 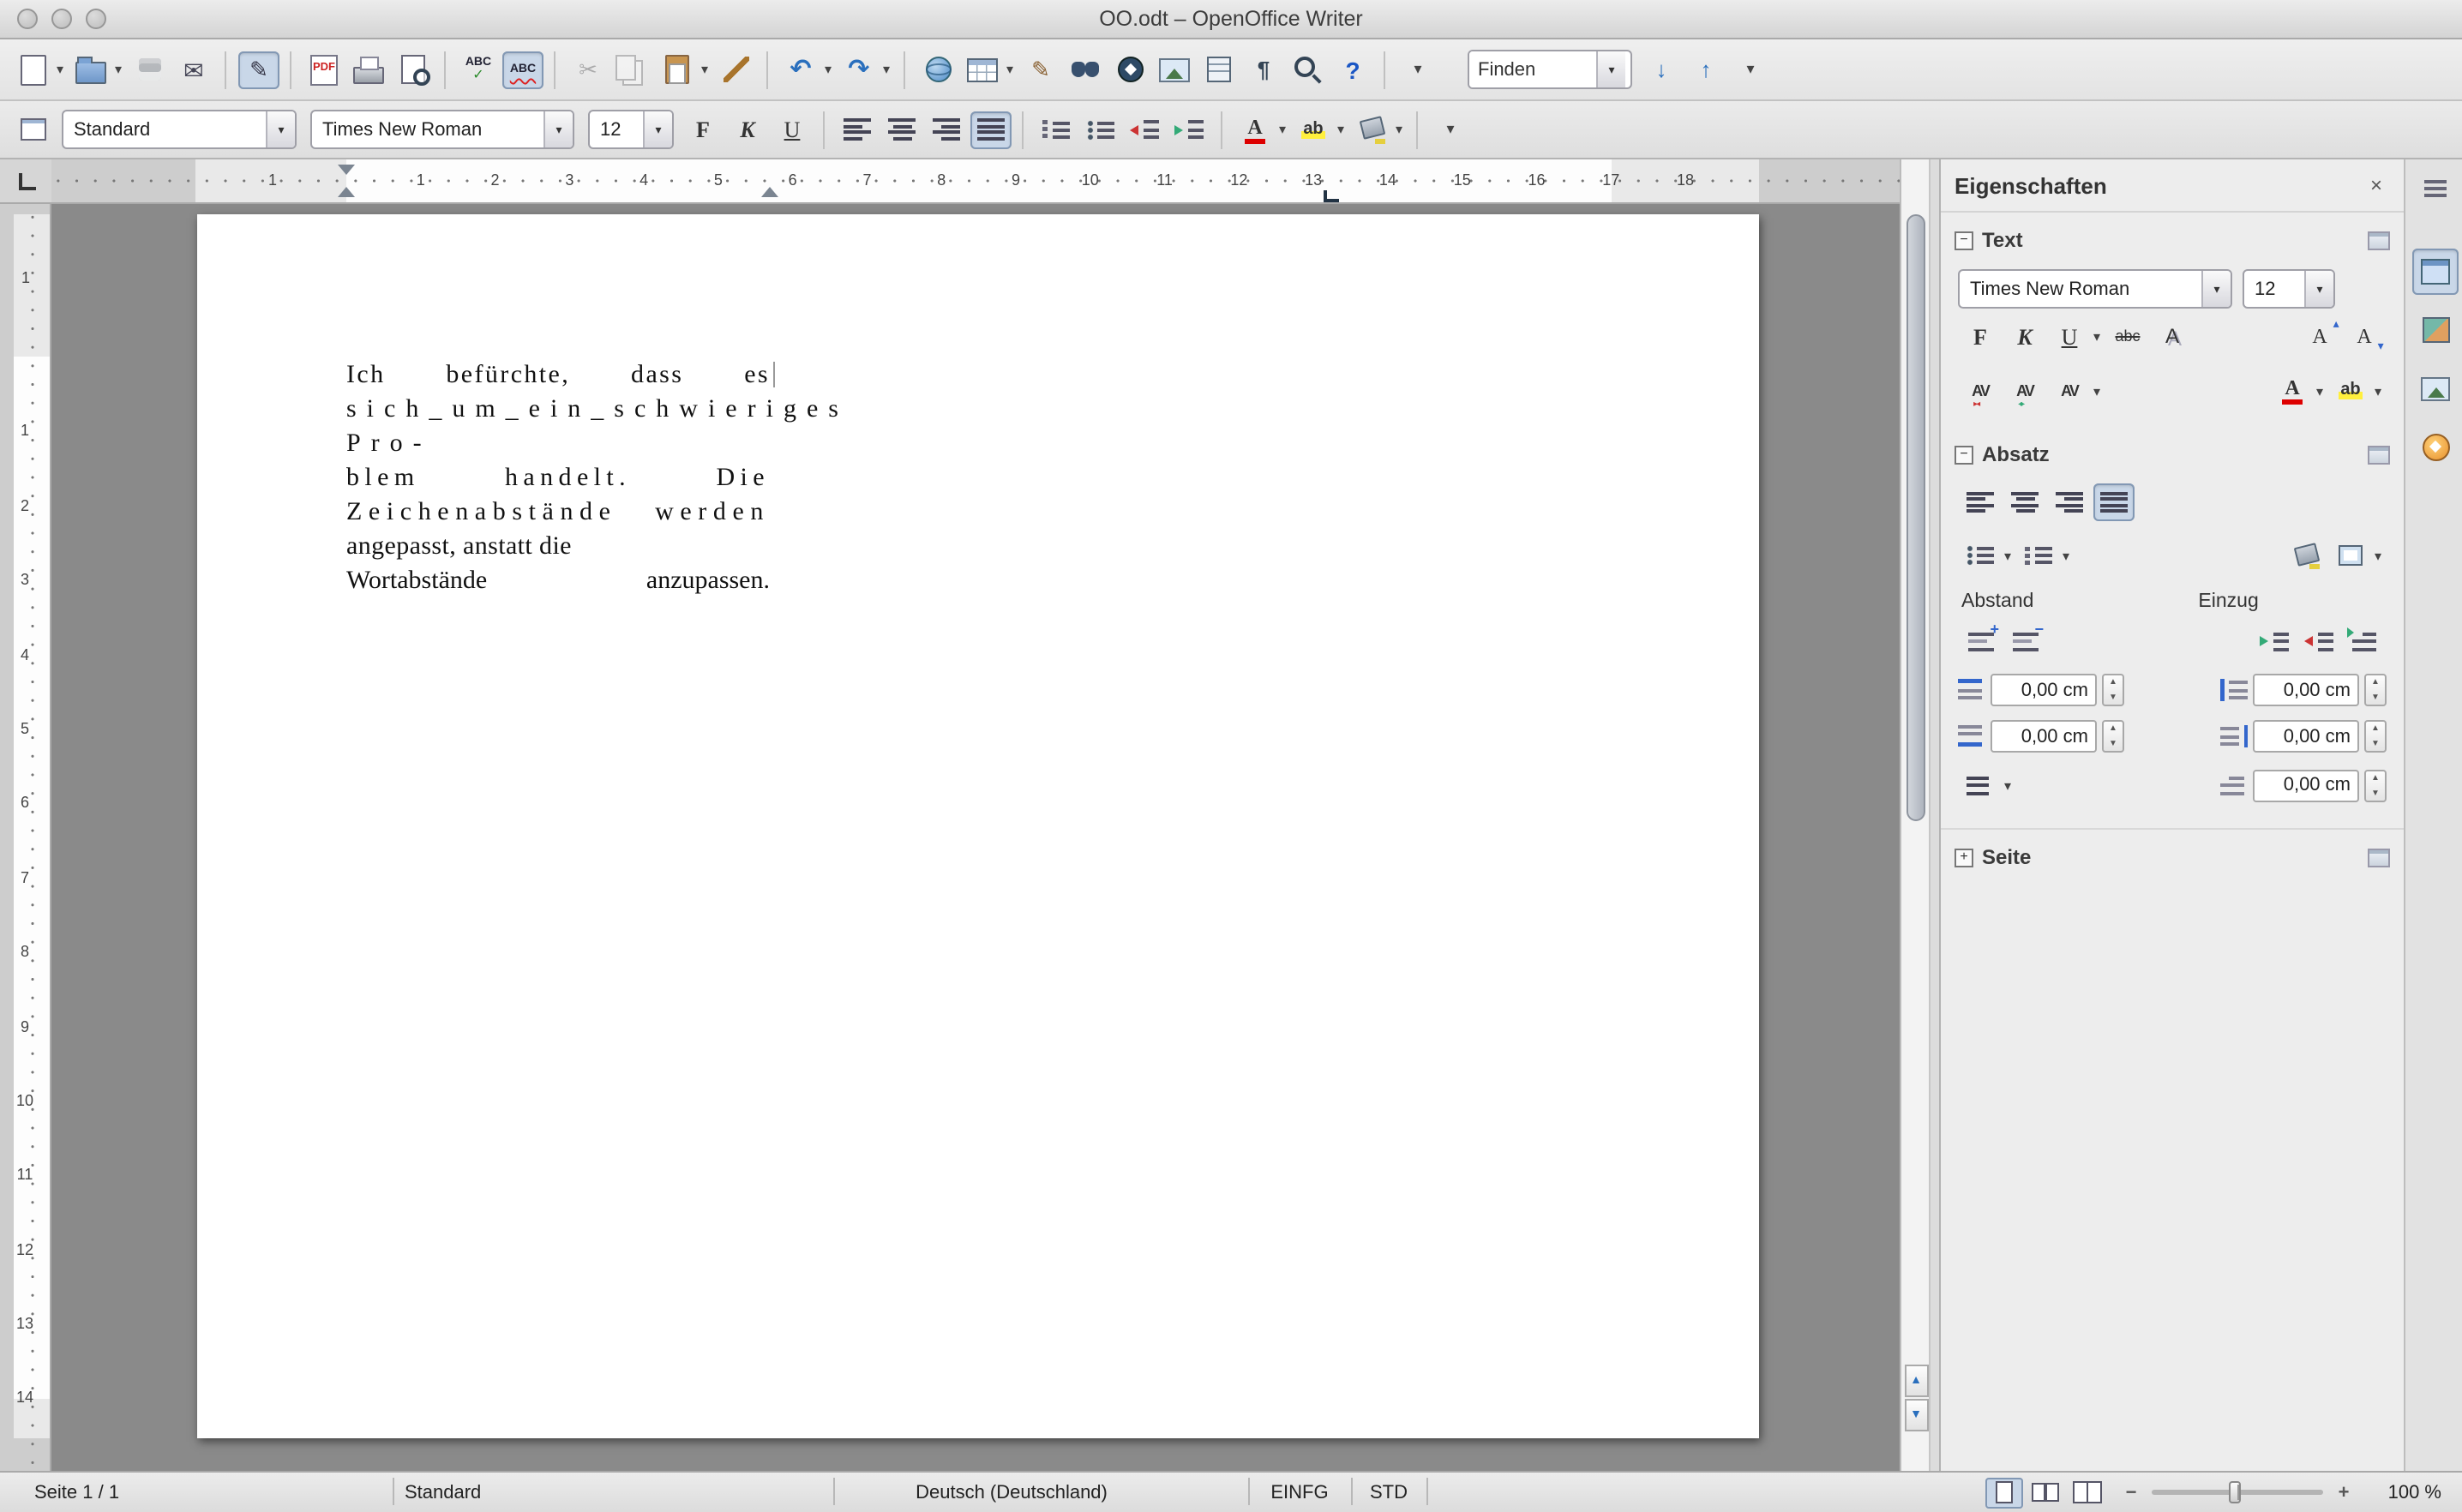 I want to click on char-spacing-button: AV, so click(x=2076, y=391).